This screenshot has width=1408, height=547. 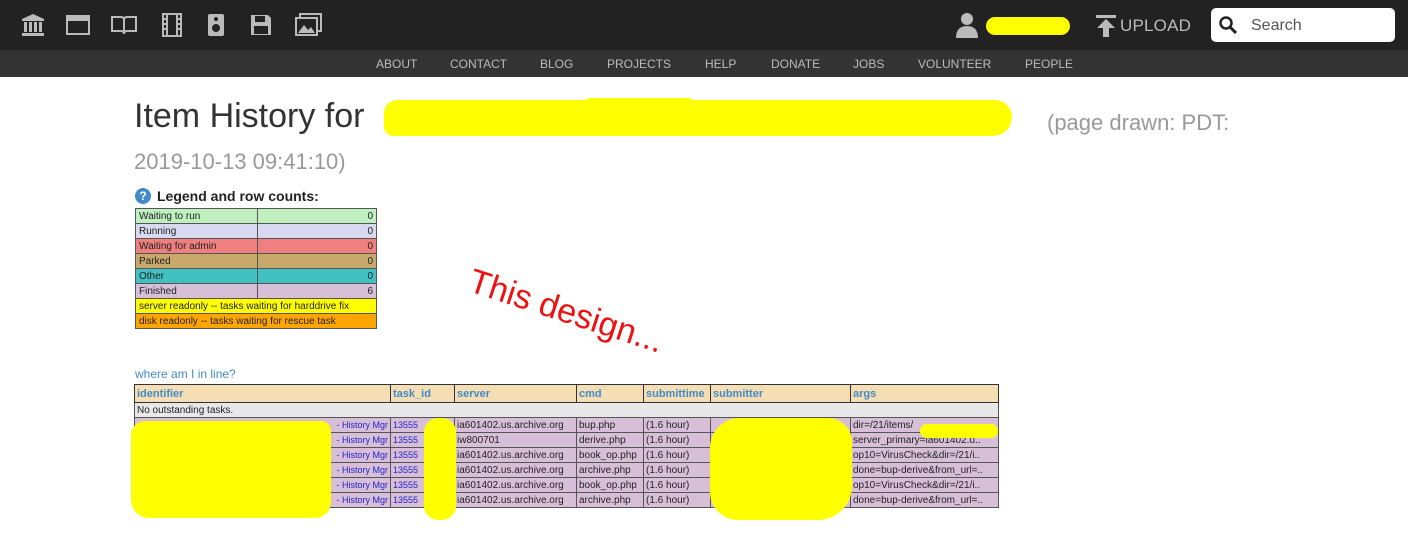 What do you see at coordinates (677, 393) in the screenshot?
I see `col-submittime: submittime` at bounding box center [677, 393].